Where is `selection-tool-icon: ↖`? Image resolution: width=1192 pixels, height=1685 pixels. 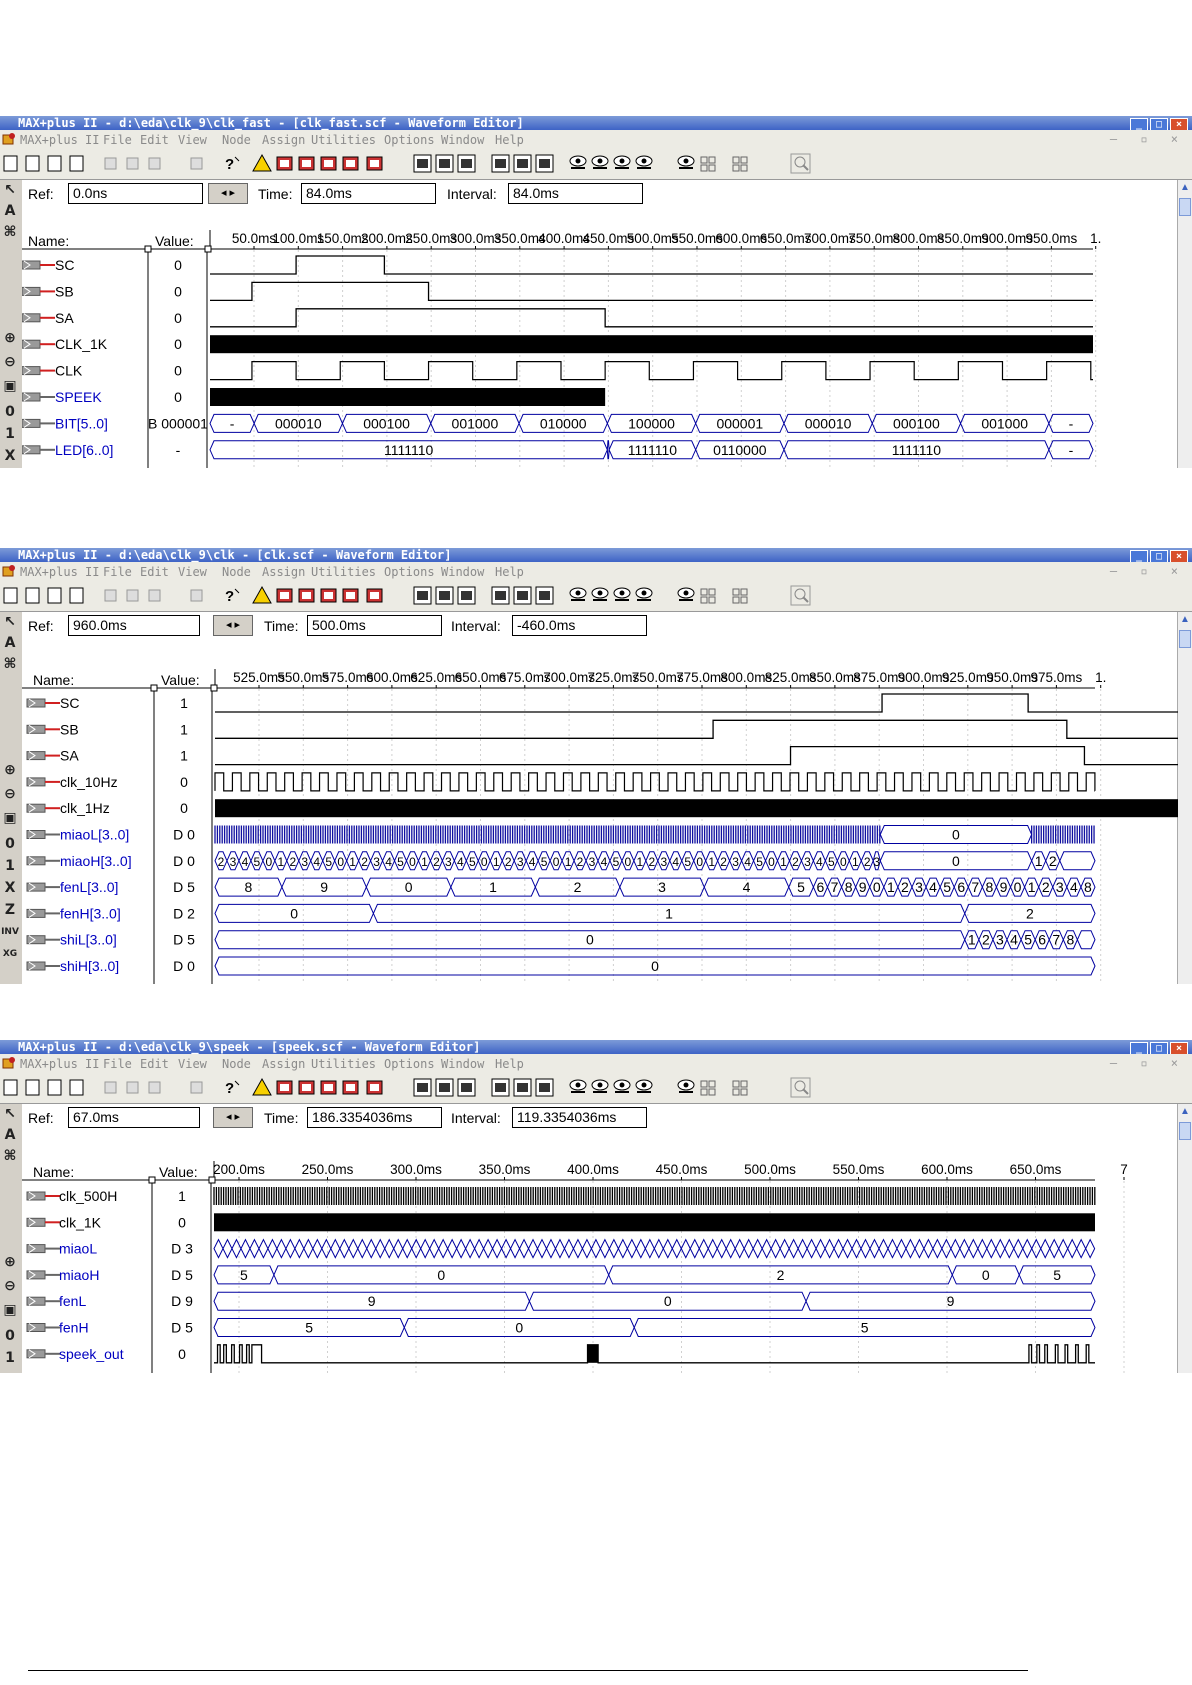
selection-tool-icon: ↖ is located at coordinates (10, 190).